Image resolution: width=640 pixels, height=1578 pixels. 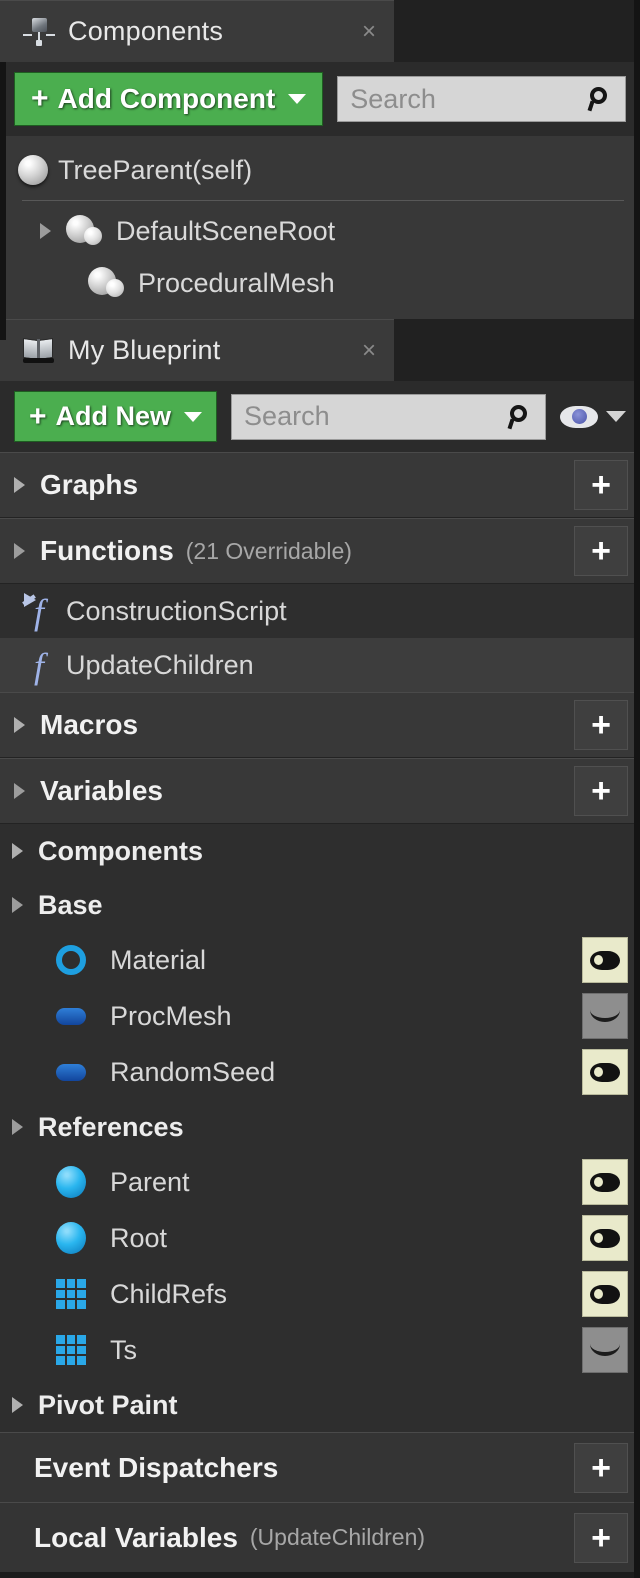 I want to click on book-icon, so click(x=39, y=351).